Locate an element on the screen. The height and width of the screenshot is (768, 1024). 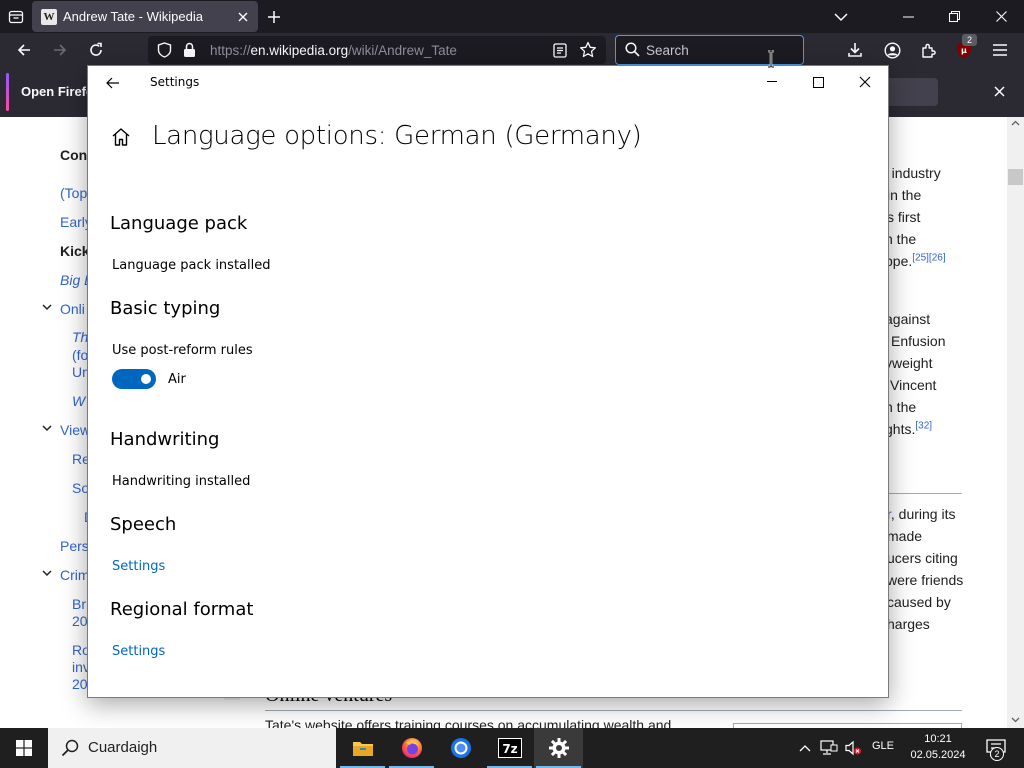
settings-gear-icon is located at coordinates (558, 748).